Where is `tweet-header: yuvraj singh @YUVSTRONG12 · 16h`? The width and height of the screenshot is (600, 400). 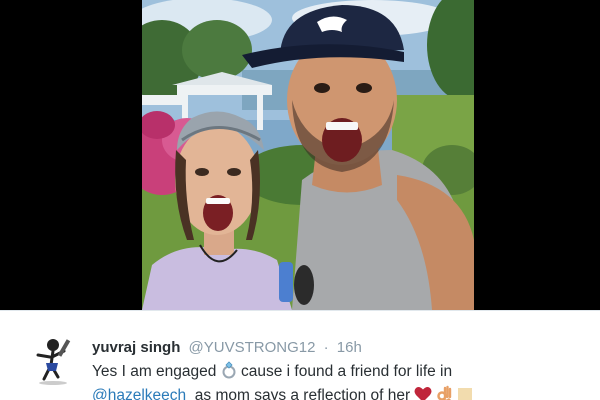 tweet-header: yuvraj singh @YUVSTRONG12 · 16h is located at coordinates (227, 348).